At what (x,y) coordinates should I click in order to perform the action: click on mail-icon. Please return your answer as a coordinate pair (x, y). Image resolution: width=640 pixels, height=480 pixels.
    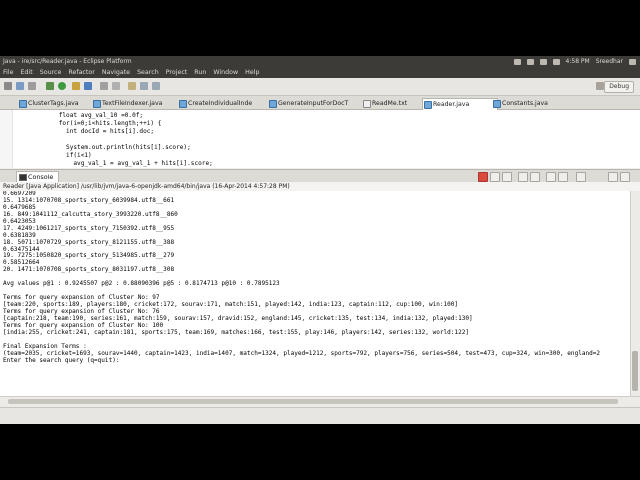
    Looking at the image, I should click on (517, 61).